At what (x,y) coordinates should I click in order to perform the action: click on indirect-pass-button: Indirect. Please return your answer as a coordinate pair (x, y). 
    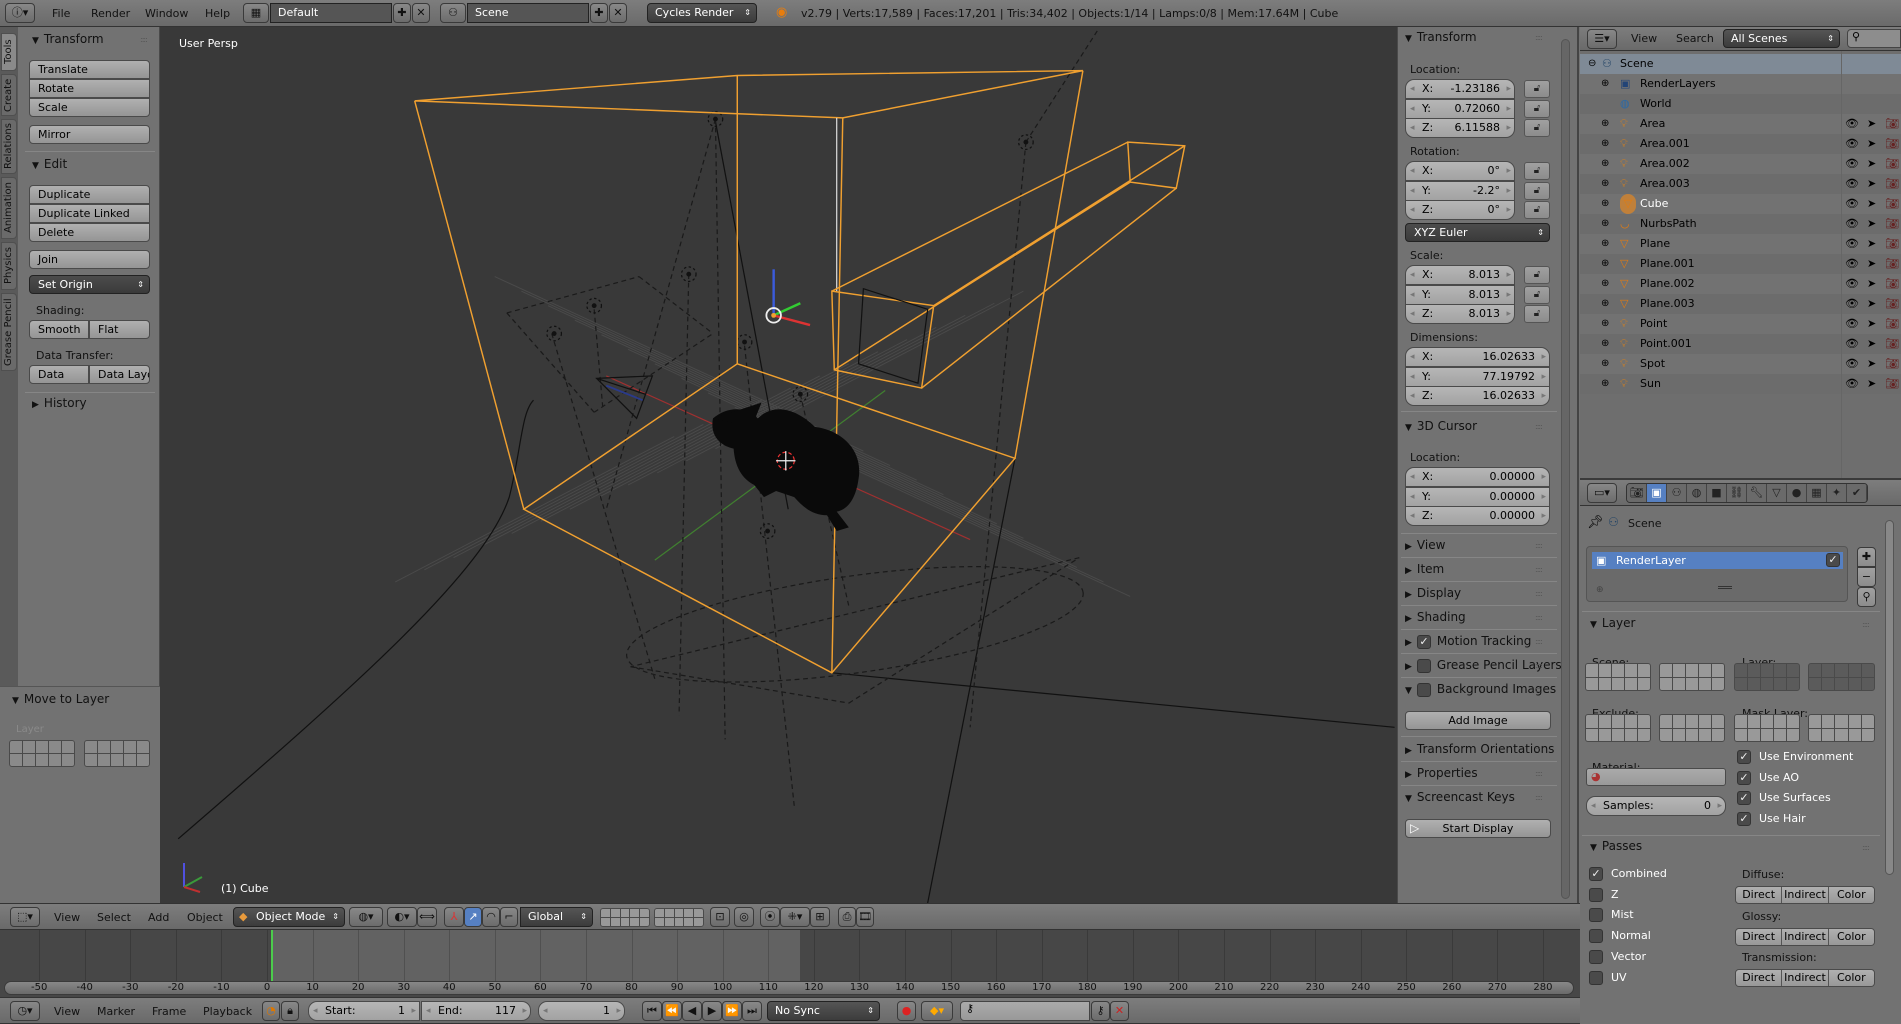
    Looking at the image, I should click on (1805, 936).